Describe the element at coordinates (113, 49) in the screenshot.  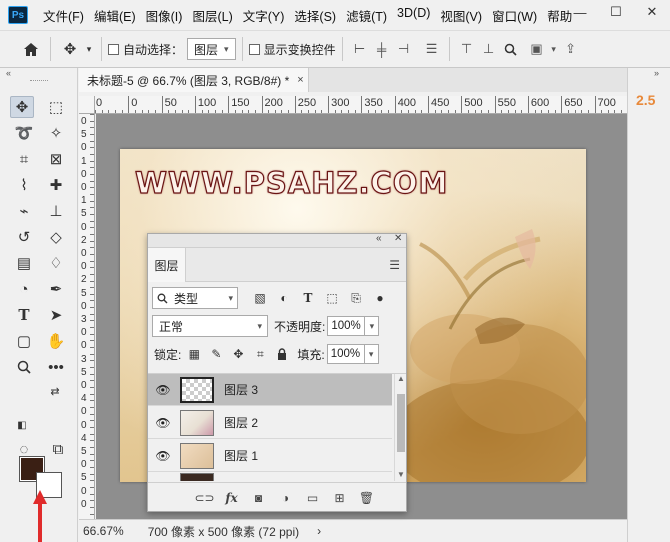
I see `auto-select-checkbox` at that location.